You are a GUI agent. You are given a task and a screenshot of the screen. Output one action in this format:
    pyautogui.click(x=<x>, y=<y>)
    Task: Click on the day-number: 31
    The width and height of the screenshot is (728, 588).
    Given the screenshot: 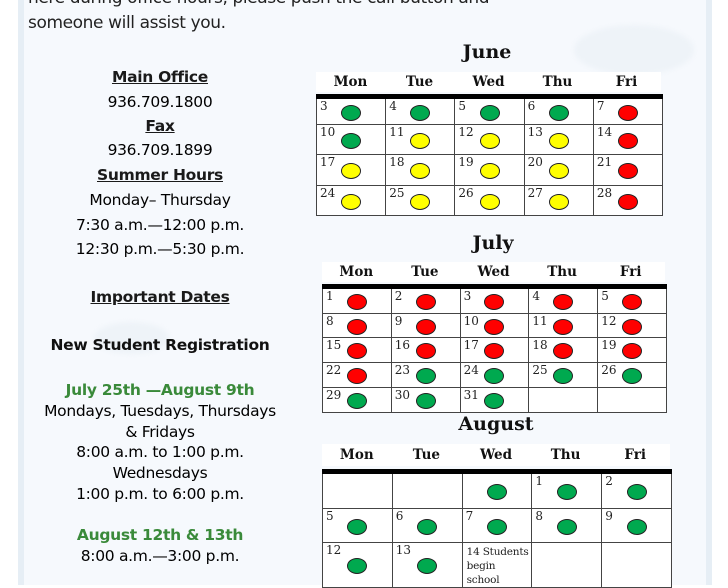 What is the action you would take?
    pyautogui.click(x=471, y=395)
    